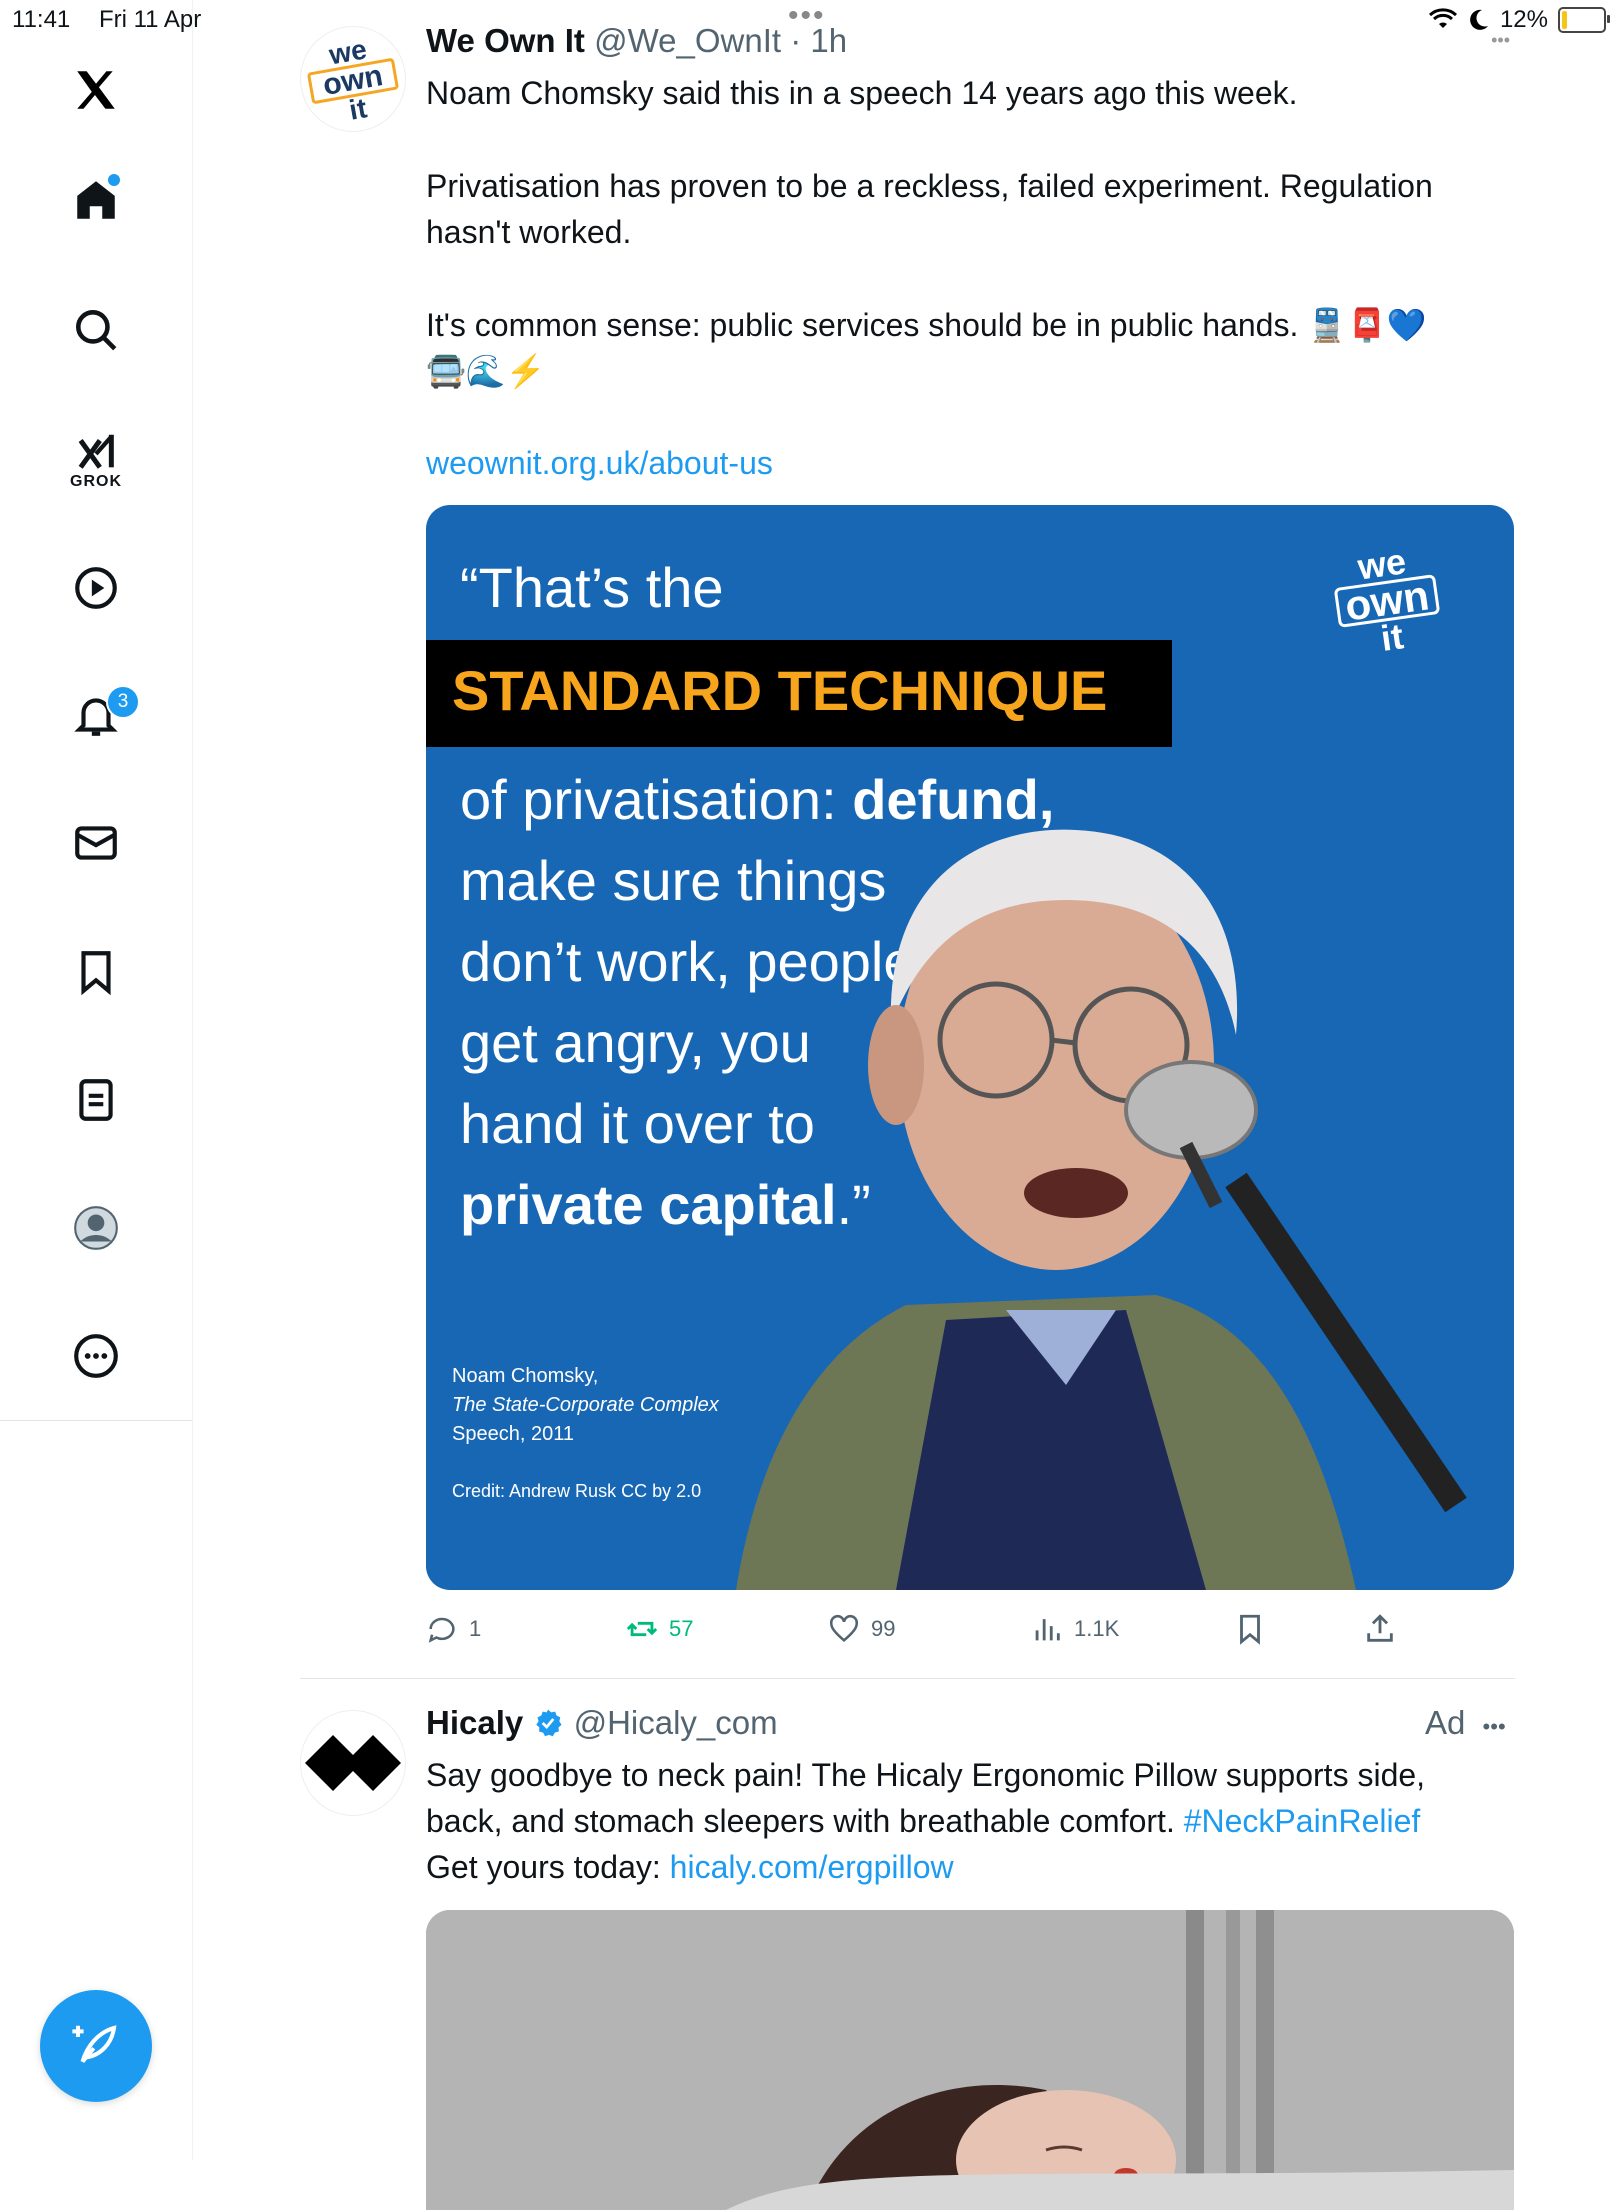 The width and height of the screenshot is (1620, 2210). Describe the element at coordinates (676, 1722) in the screenshot. I see `ad-author-handle: @Hicaly_com` at that location.